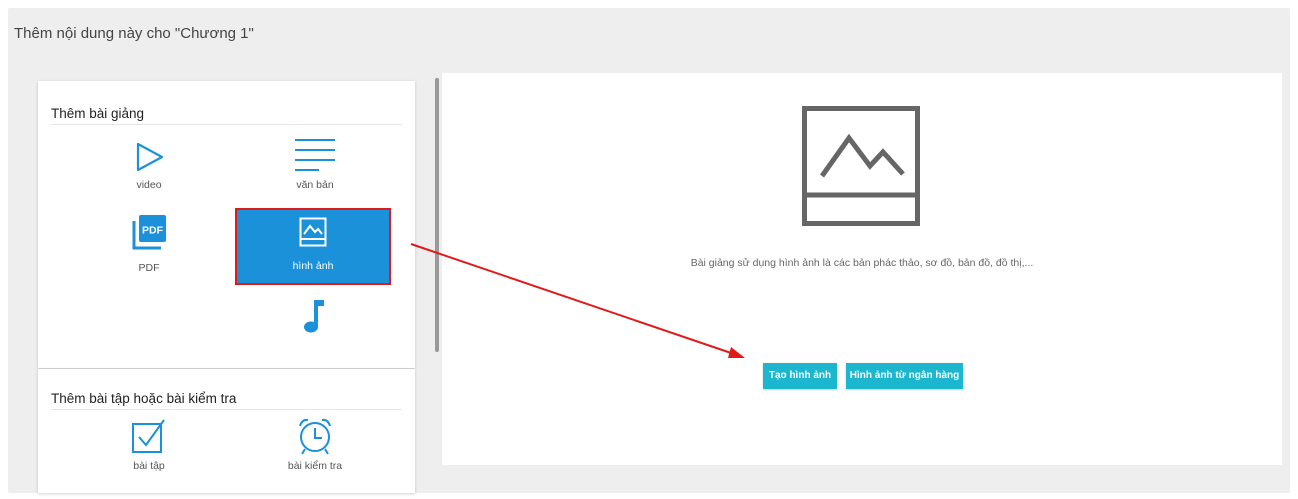 The width and height of the screenshot is (1298, 499). I want to click on play-triangle-icon, so click(150, 157).